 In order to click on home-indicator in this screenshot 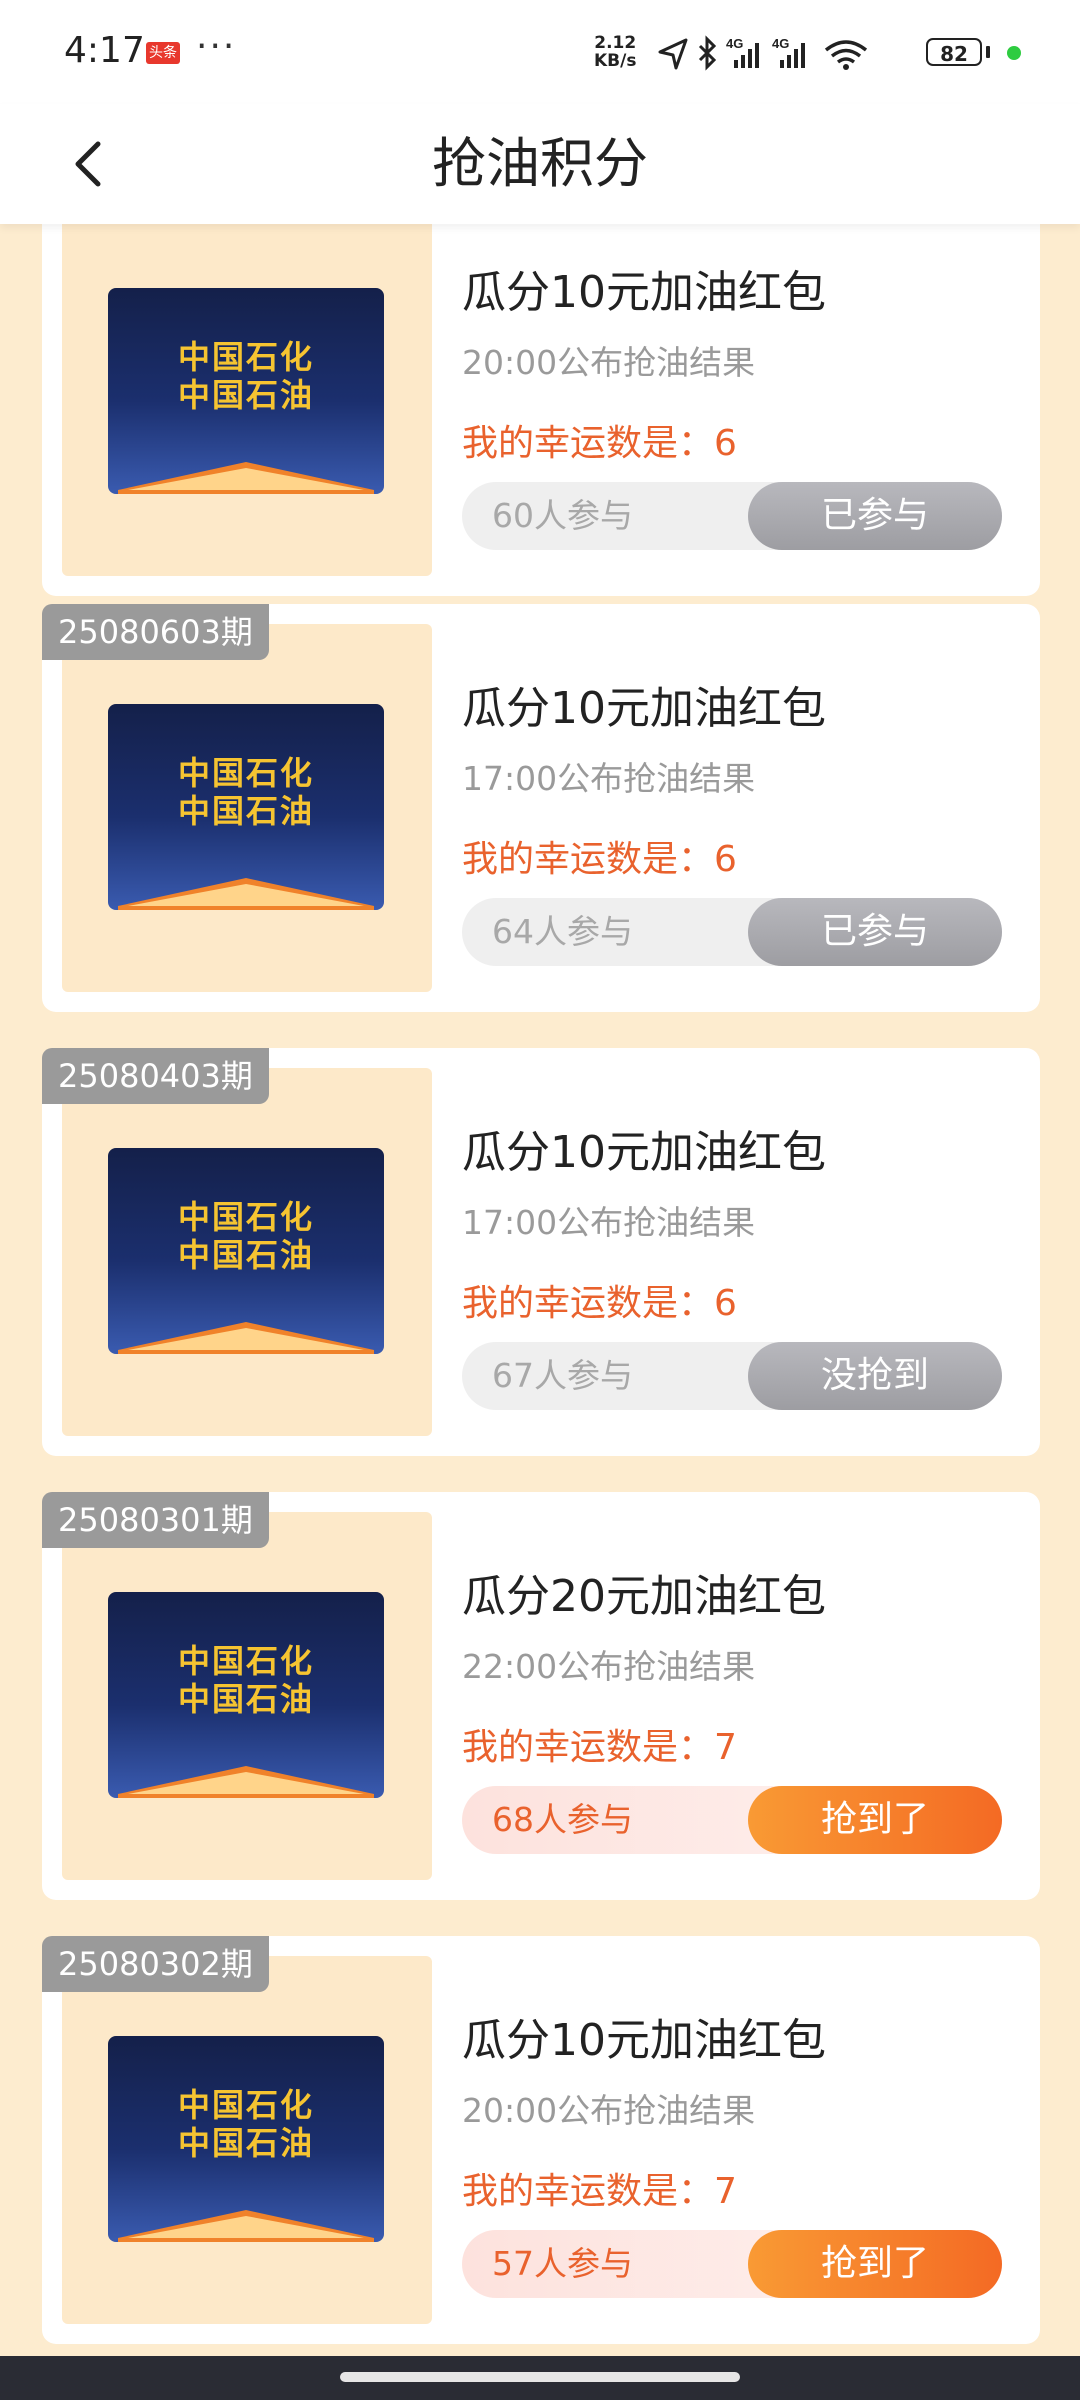, I will do `click(540, 2377)`.